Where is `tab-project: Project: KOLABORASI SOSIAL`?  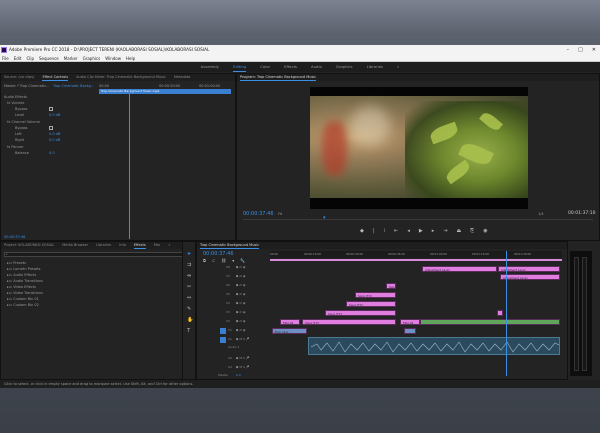
tab-project: Project: KOLABORASI SOSIAL is located at coordinates (29, 245).